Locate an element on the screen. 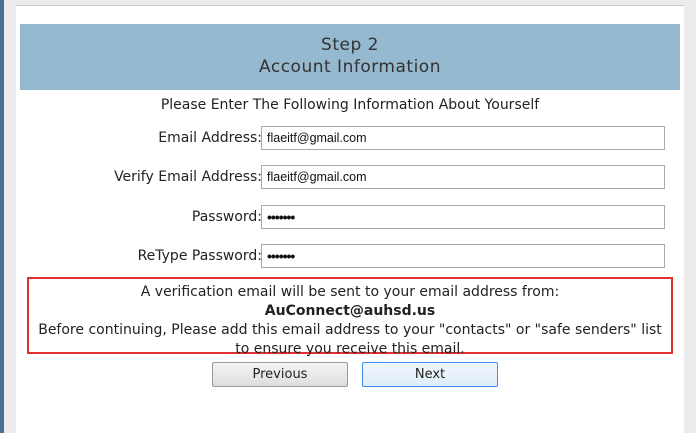 The height and width of the screenshot is (433, 696). email-label: Email Address: is located at coordinates (210, 138).